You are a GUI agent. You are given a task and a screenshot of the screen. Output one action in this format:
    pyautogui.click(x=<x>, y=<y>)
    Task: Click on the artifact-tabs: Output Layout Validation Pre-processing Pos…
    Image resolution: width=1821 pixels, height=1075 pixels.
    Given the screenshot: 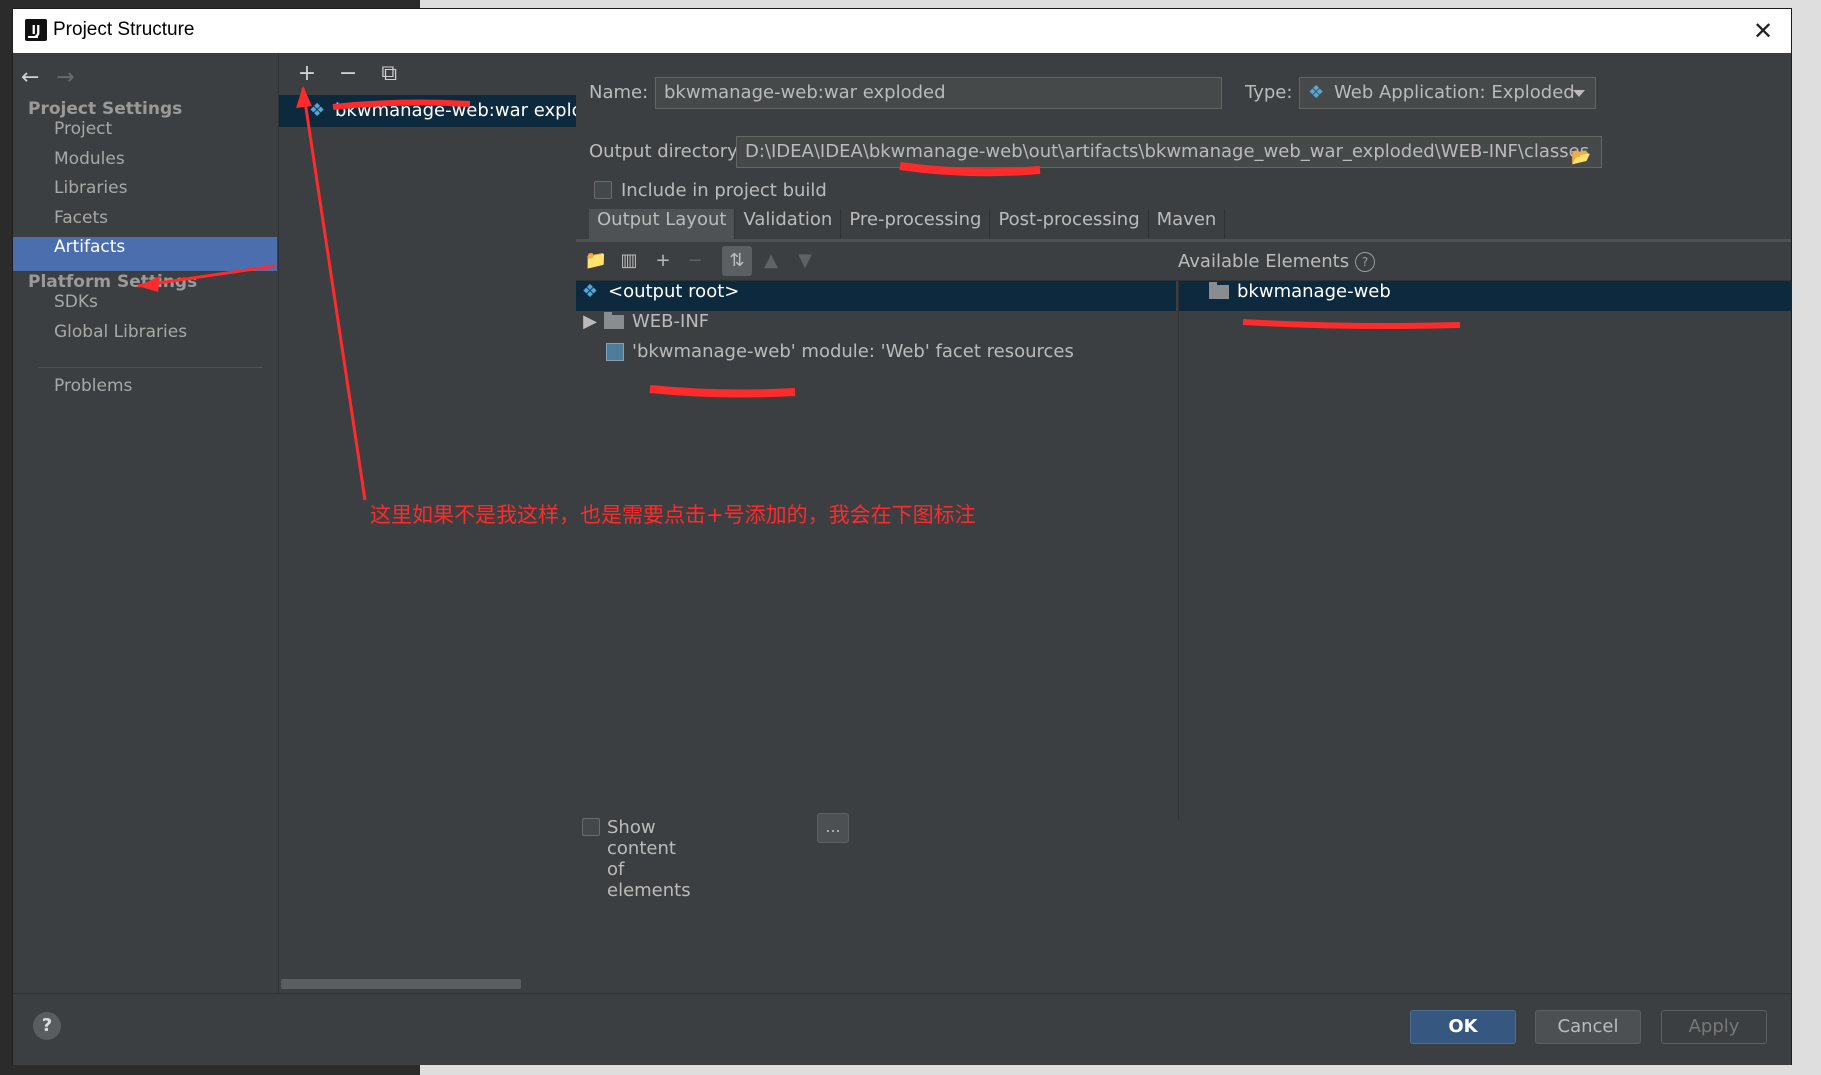 What is the action you would take?
    pyautogui.click(x=907, y=224)
    